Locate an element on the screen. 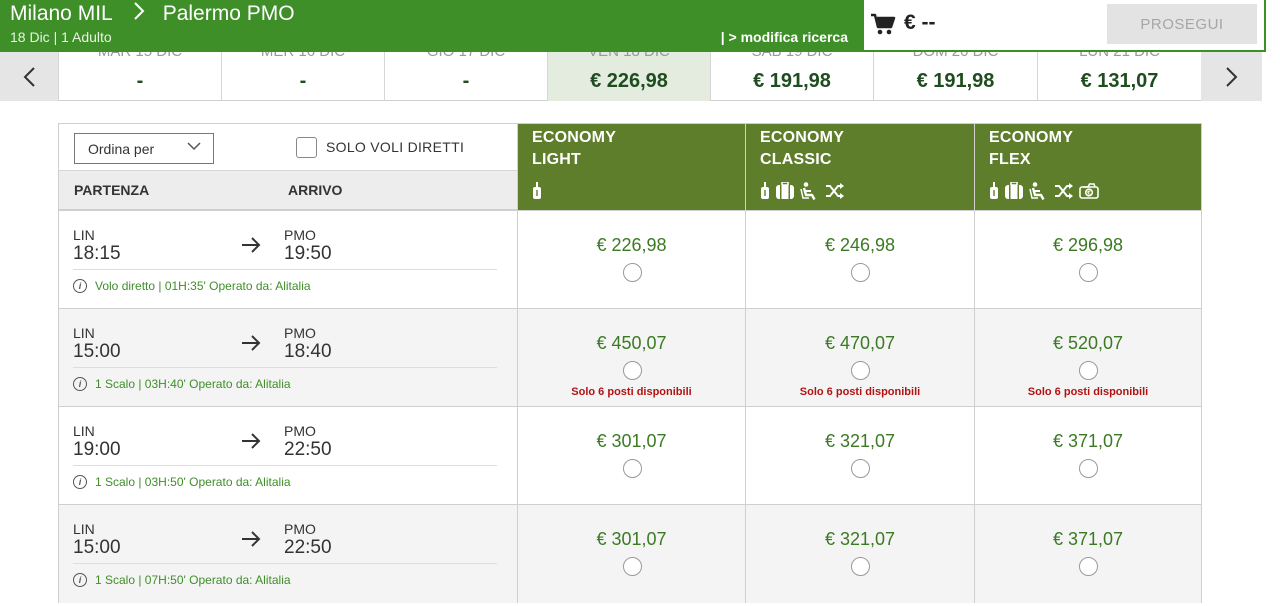 This screenshot has width=1280, height=606. fare-family: ECONOMY is located at coordinates (574, 137).